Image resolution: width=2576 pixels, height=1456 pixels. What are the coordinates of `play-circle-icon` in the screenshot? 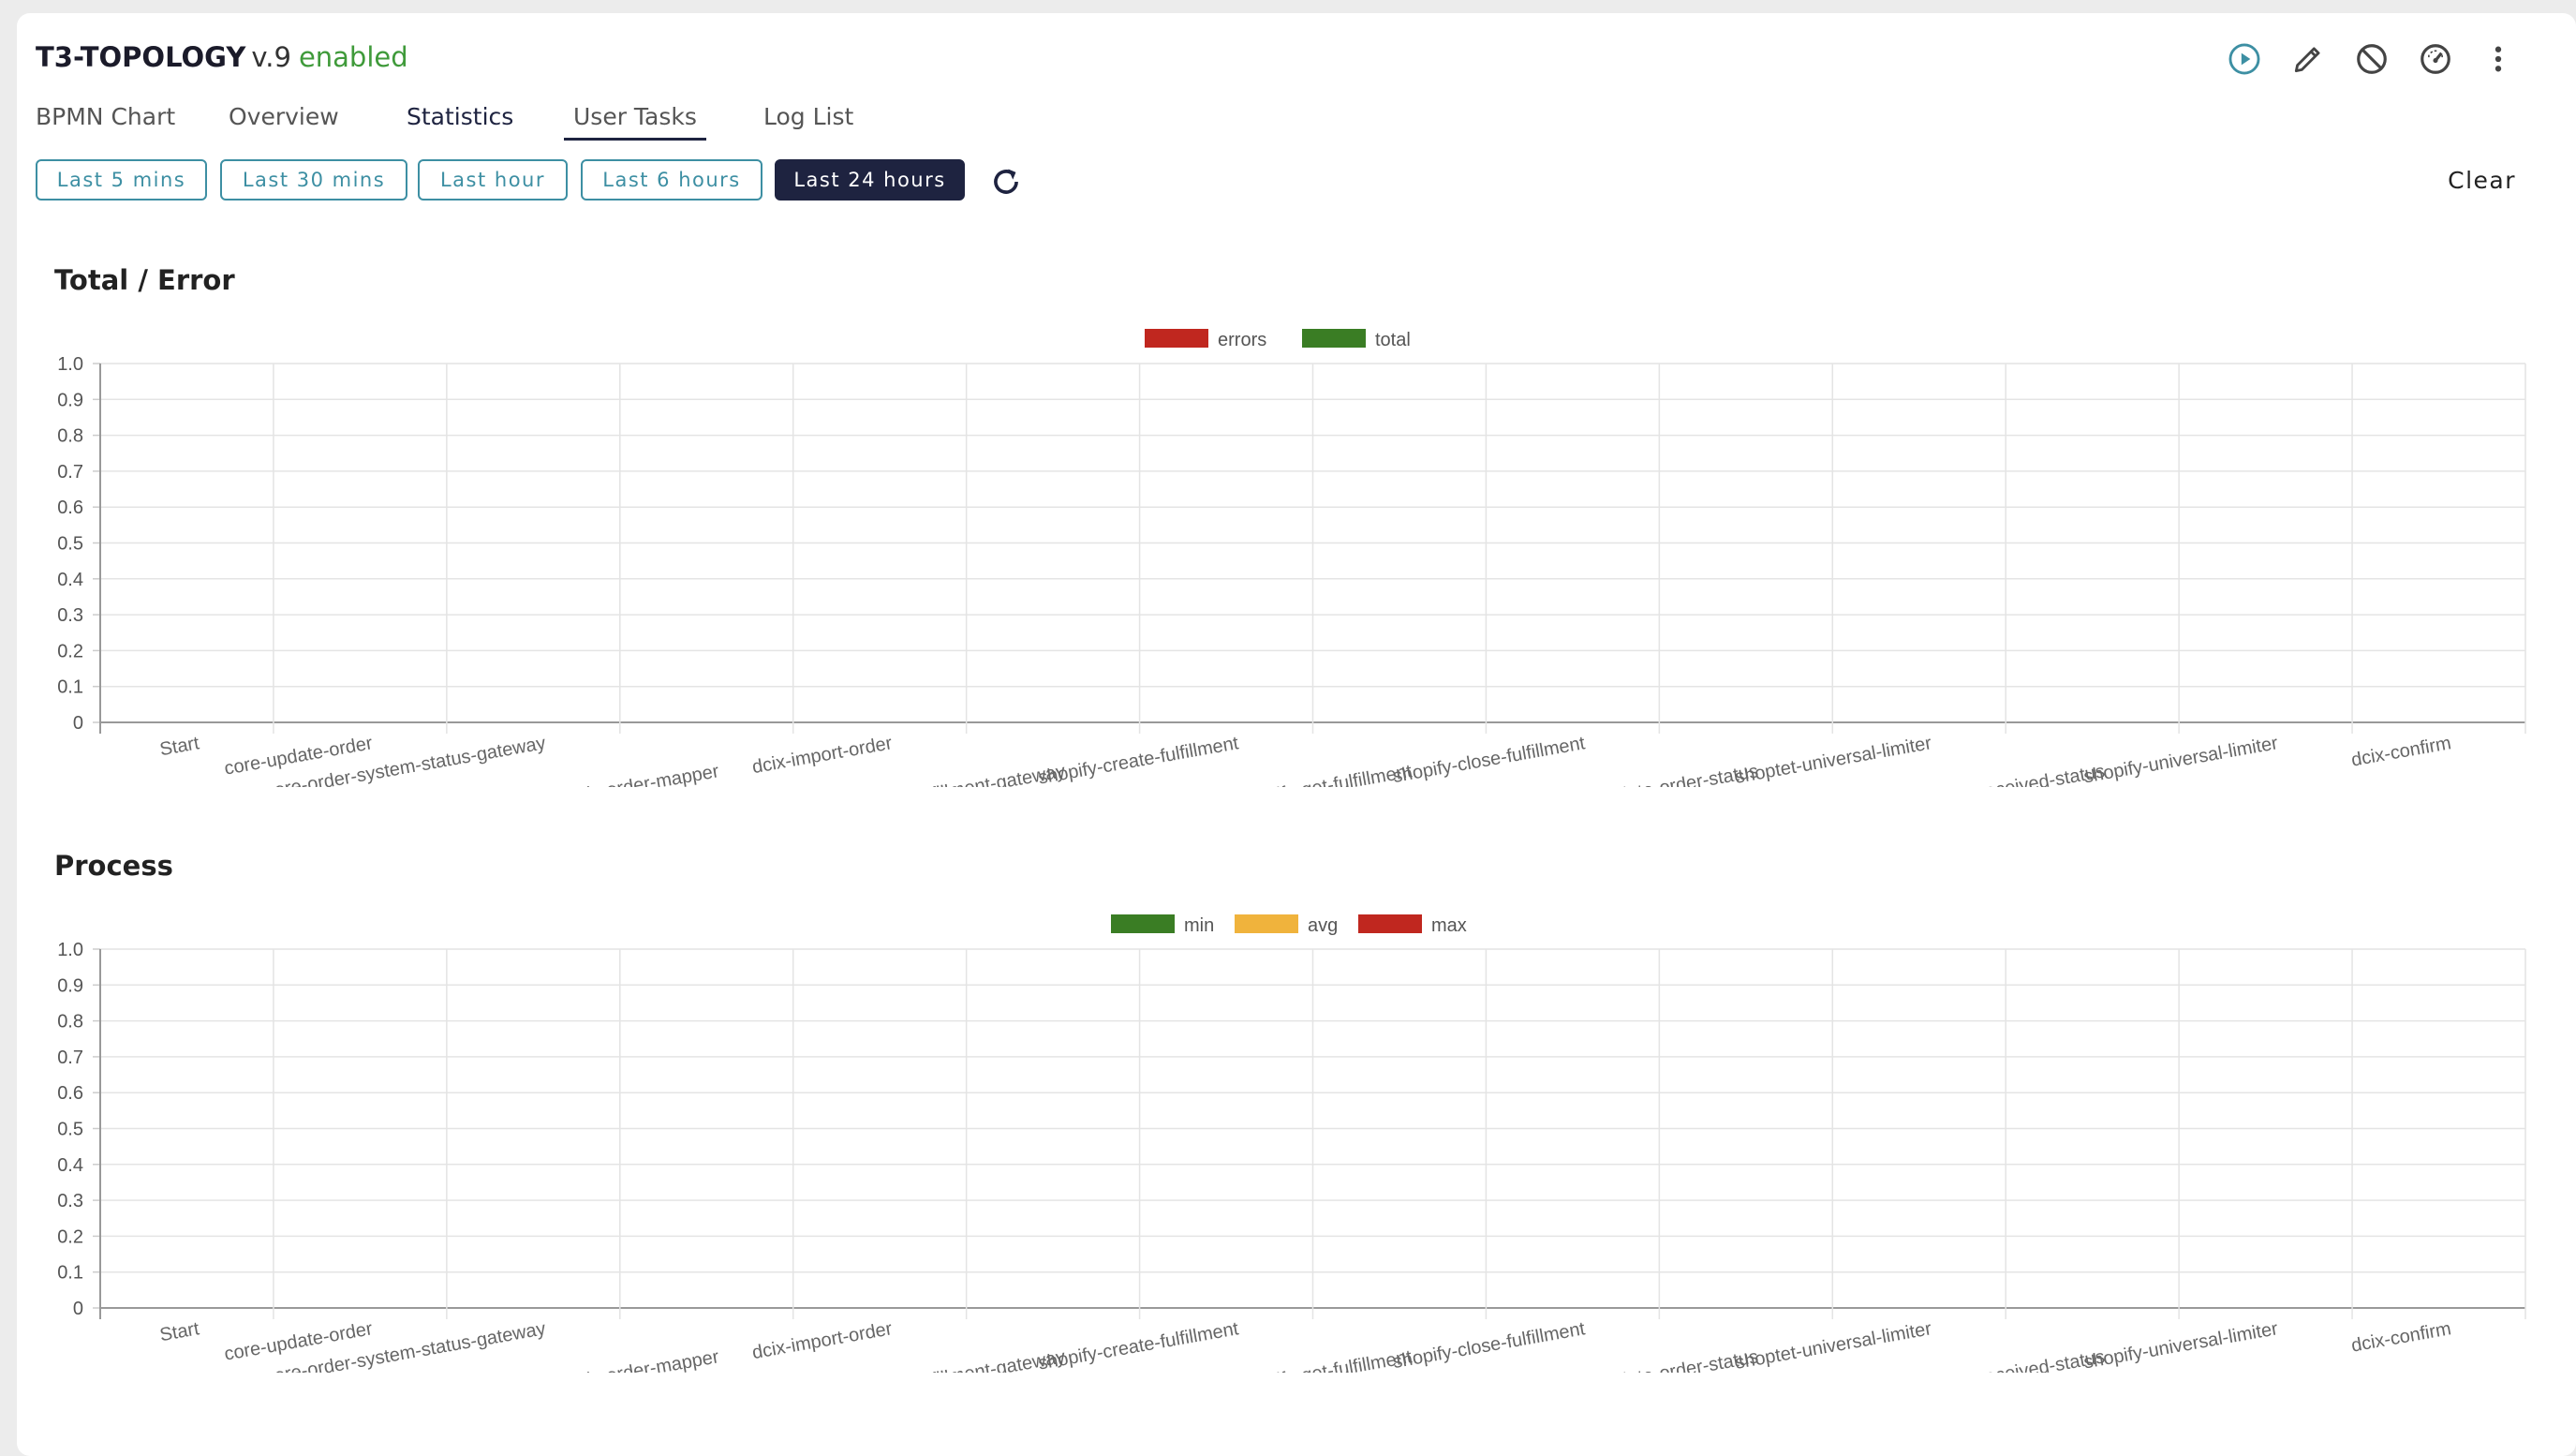 It's located at (2244, 59).